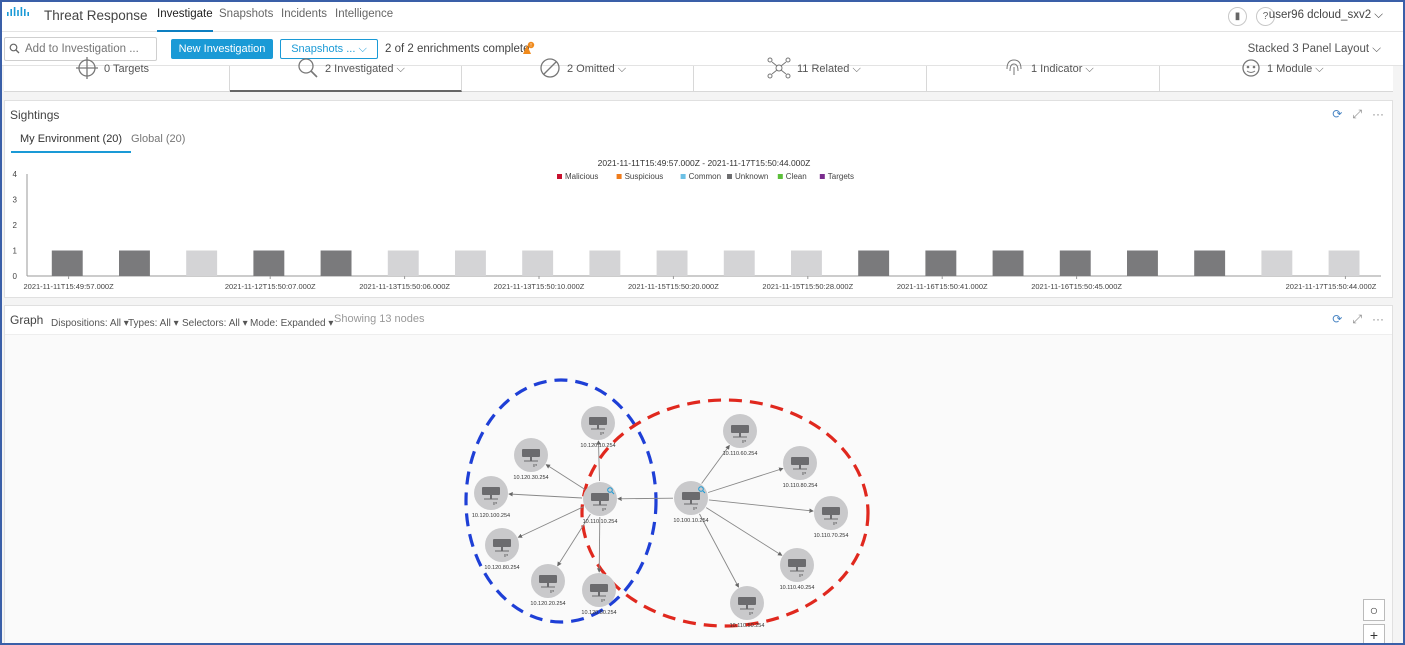 The image size is (1405, 645). I want to click on graph-node: IP 10.110.60.254, so click(740, 435).